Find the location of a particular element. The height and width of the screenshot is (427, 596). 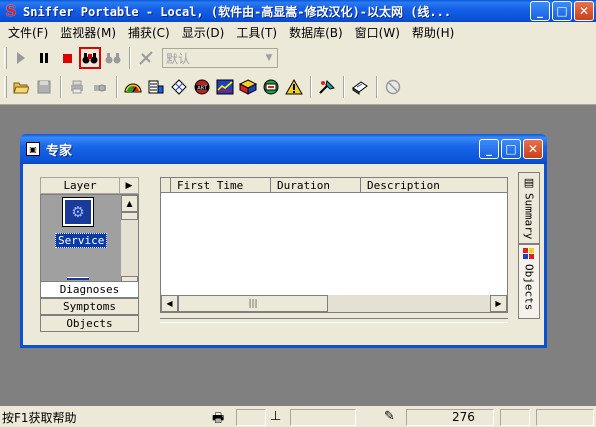

alarm-log-button is located at coordinates (294, 87).